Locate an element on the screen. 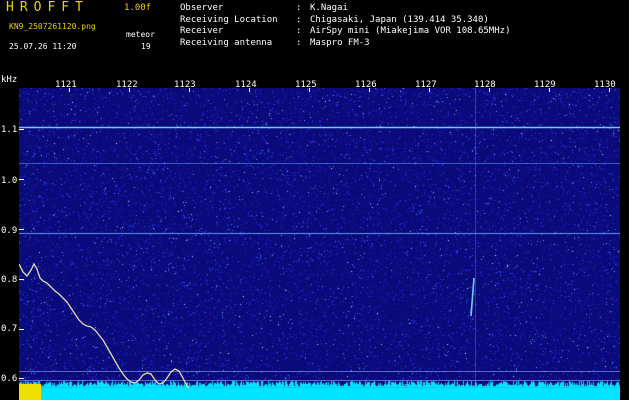  info-row-observer: Observer: K.Nagai is located at coordinates (345, 9).